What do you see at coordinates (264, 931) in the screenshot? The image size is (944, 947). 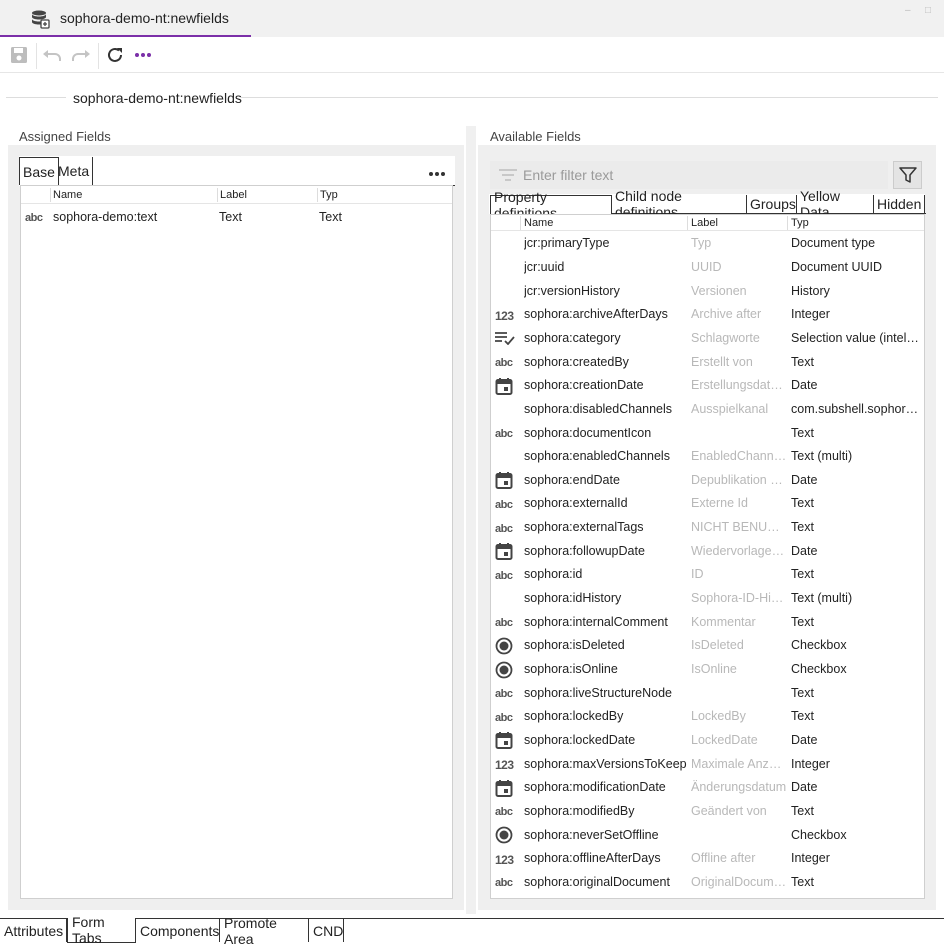 I see `bottom-tab-promote-area: Promote Area` at bounding box center [264, 931].